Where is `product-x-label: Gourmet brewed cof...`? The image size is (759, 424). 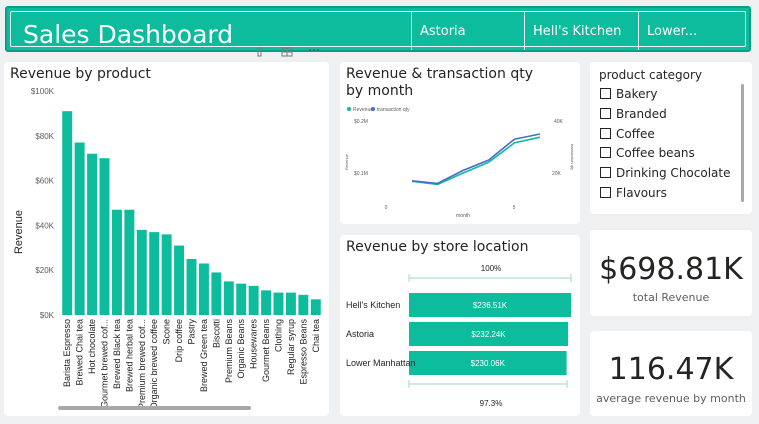
product-x-label: Gourmet brewed cof... is located at coordinates (105, 363).